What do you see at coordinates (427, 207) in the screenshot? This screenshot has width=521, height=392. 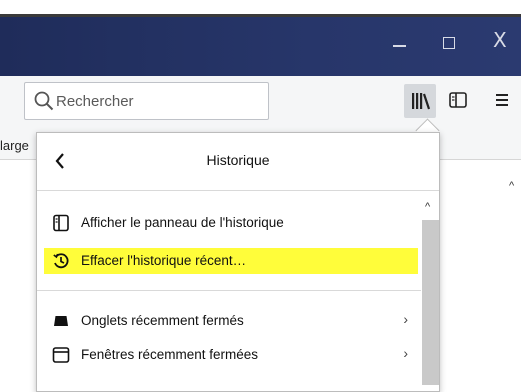 I see `panel-scroll-up-arrow: ^` at bounding box center [427, 207].